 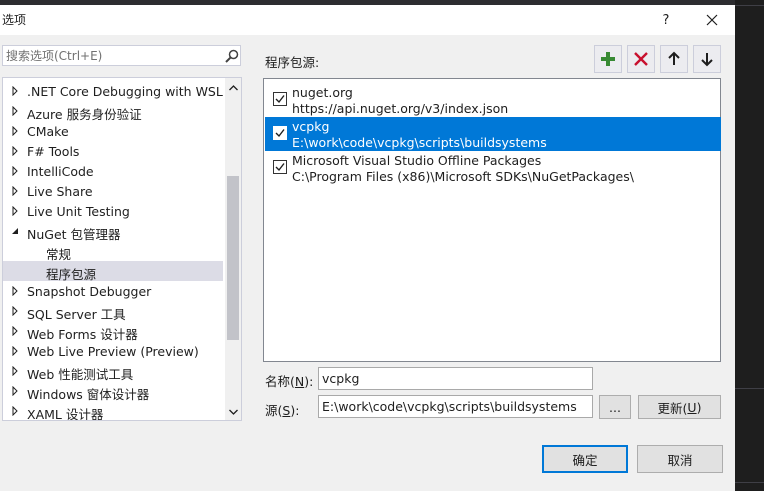 What do you see at coordinates (113, 311) in the screenshot?
I see `tree-item: SQL Server 工具` at bounding box center [113, 311].